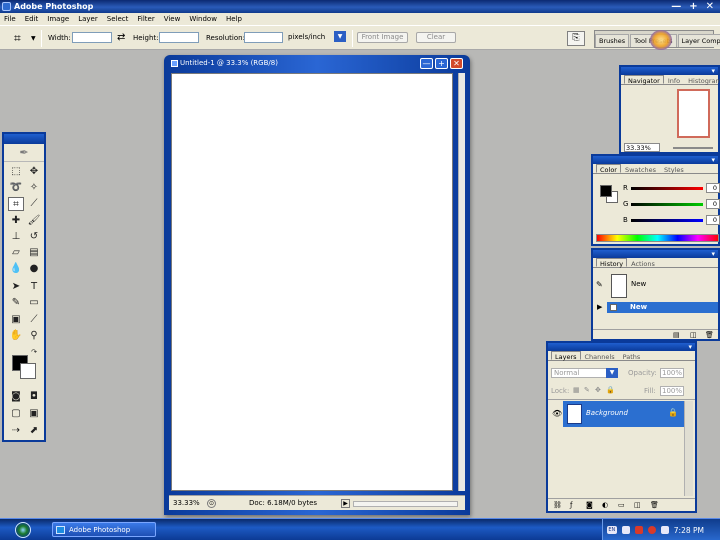  What do you see at coordinates (693, 148) in the screenshot?
I see `navigator-zoom-slider` at bounding box center [693, 148].